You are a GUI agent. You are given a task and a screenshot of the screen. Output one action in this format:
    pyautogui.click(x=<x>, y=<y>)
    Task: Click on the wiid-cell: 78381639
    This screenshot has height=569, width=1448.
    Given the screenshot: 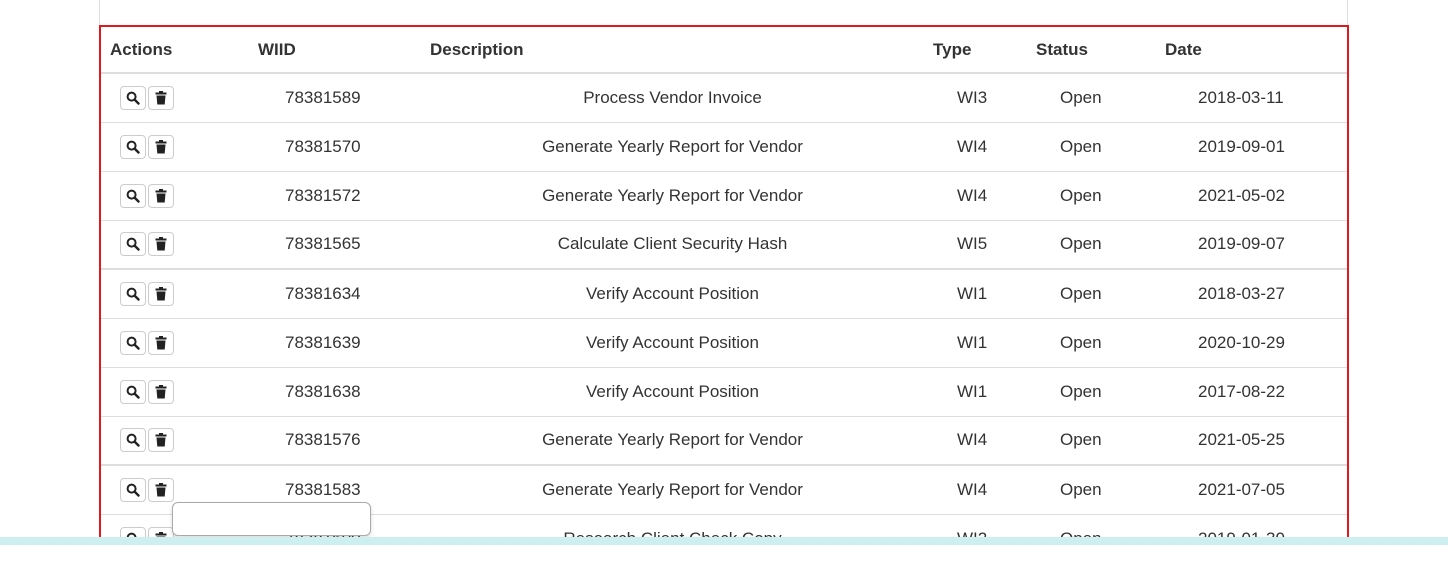 What is the action you would take?
    pyautogui.click(x=334, y=342)
    